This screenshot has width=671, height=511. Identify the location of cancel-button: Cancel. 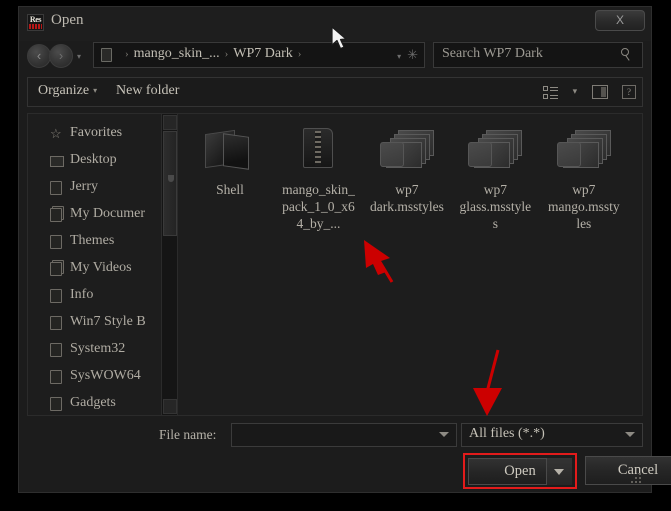
(628, 470).